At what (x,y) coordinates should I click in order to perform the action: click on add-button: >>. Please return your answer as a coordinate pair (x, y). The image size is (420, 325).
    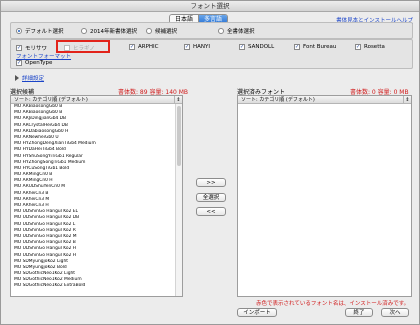
    Looking at the image, I should click on (211, 182).